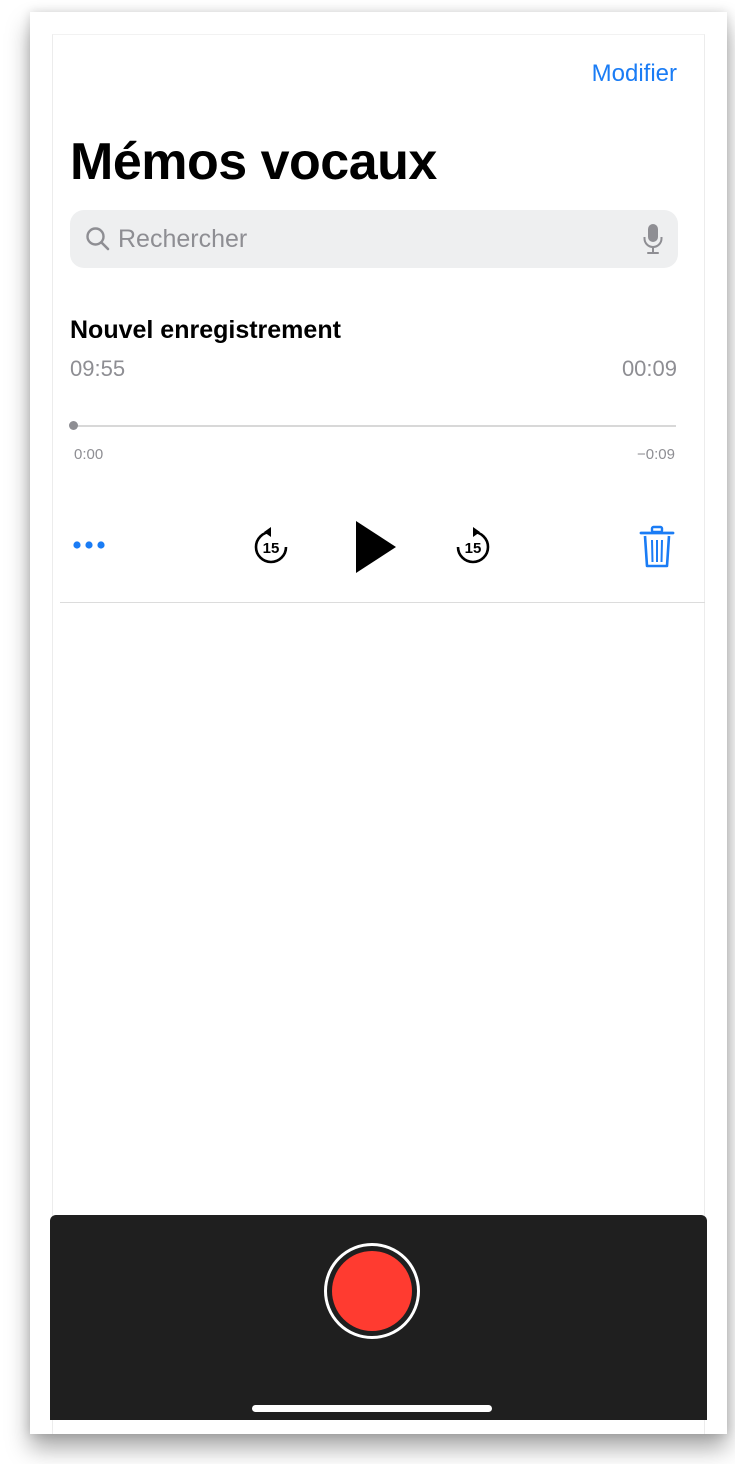 This screenshot has height=1464, width=735. I want to click on home-indicator, so click(372, 1408).